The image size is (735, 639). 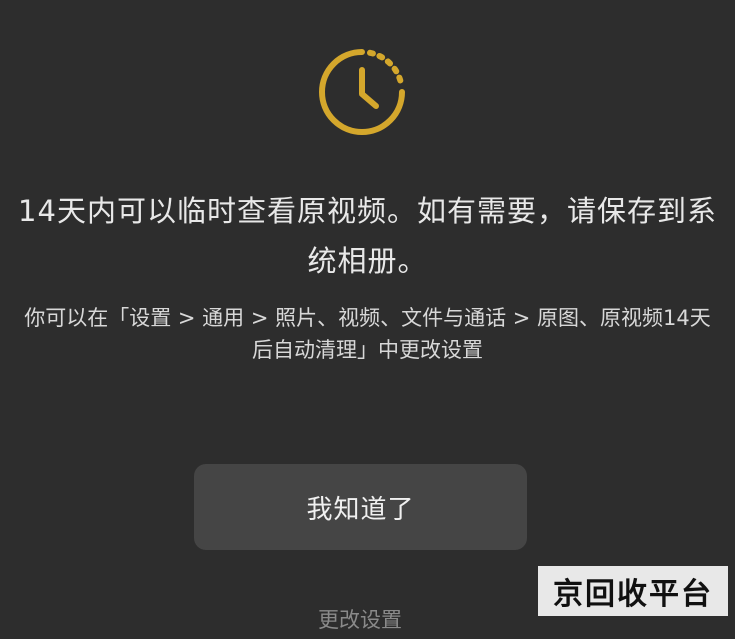 What do you see at coordinates (633, 591) in the screenshot?
I see `watermark-label: 京回收平台` at bounding box center [633, 591].